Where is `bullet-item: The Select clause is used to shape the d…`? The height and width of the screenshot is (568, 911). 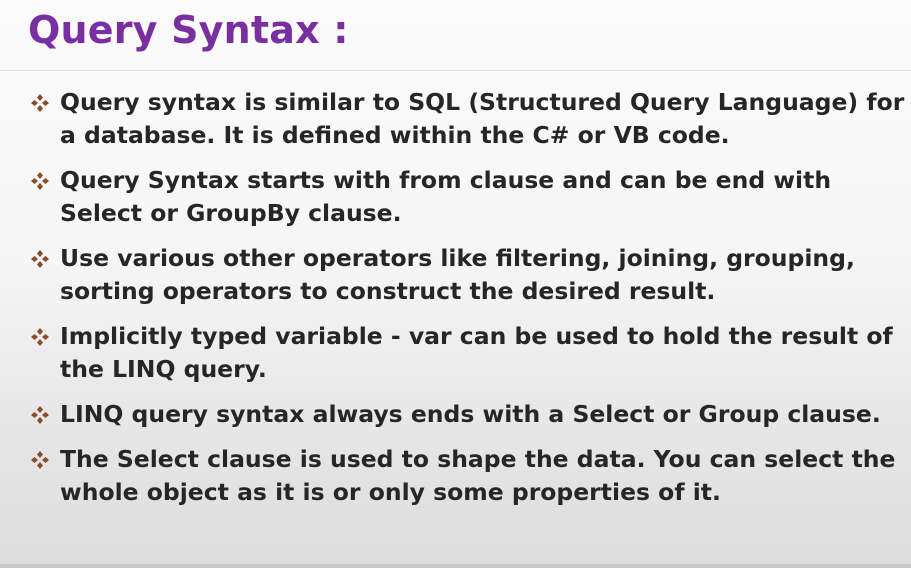 bullet-item: The Select clause is used to shape the d… is located at coordinates (468, 476).